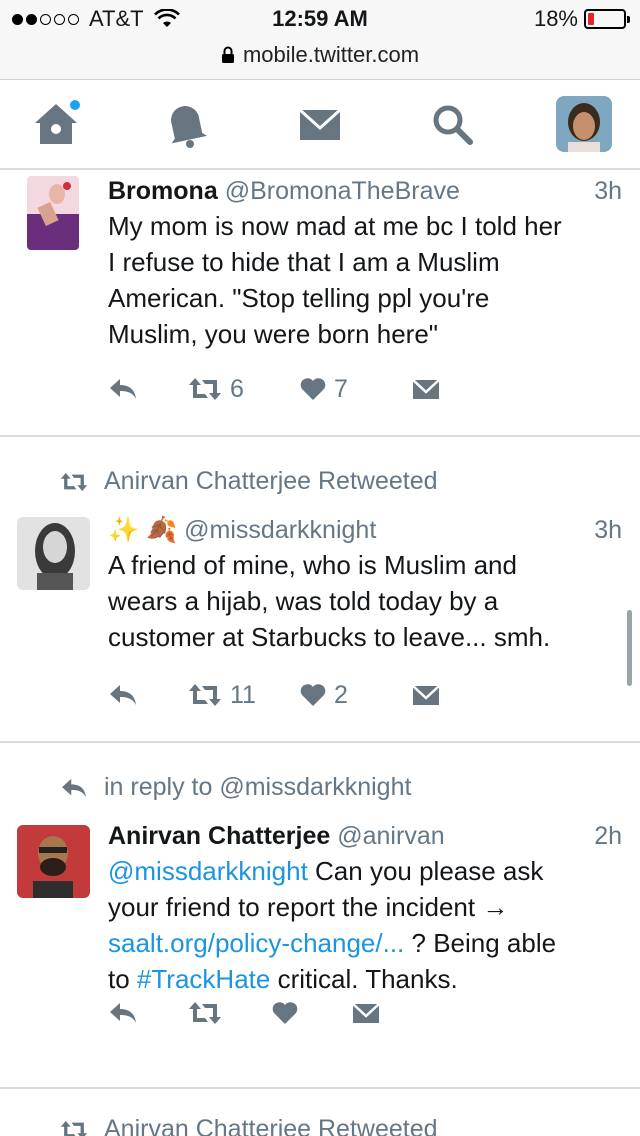  What do you see at coordinates (303, 601) in the screenshot?
I see `tweet-text-line: wears a hijab, was told today by a` at bounding box center [303, 601].